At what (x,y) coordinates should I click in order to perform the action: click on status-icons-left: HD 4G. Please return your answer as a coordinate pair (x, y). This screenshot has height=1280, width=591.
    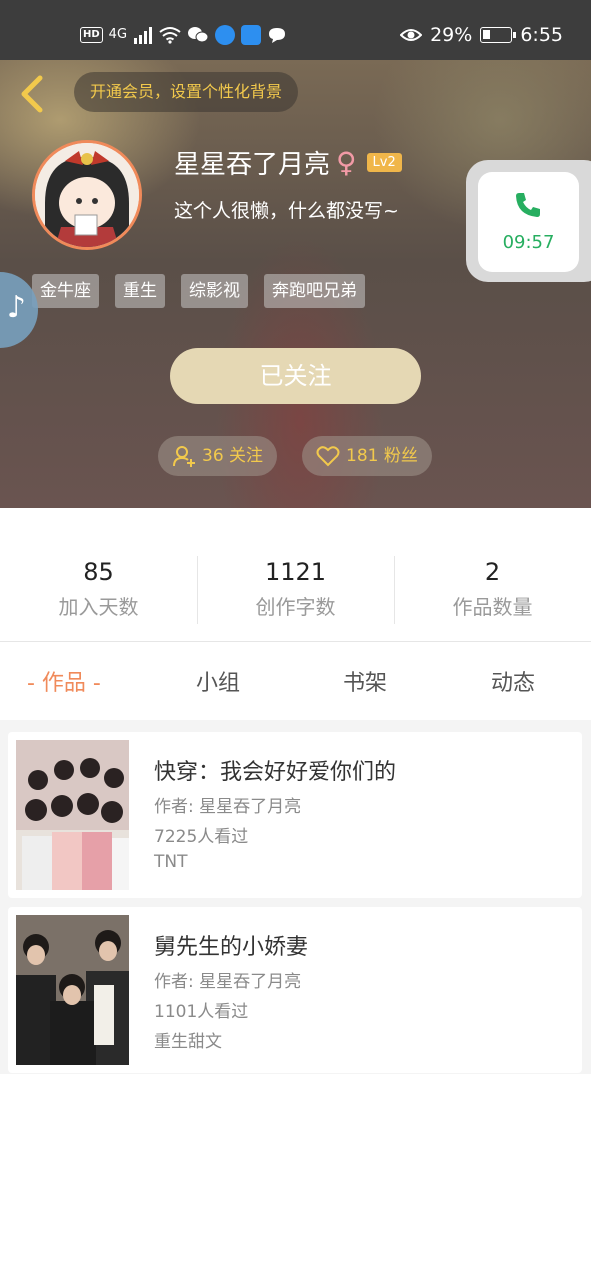
    Looking at the image, I should click on (183, 35).